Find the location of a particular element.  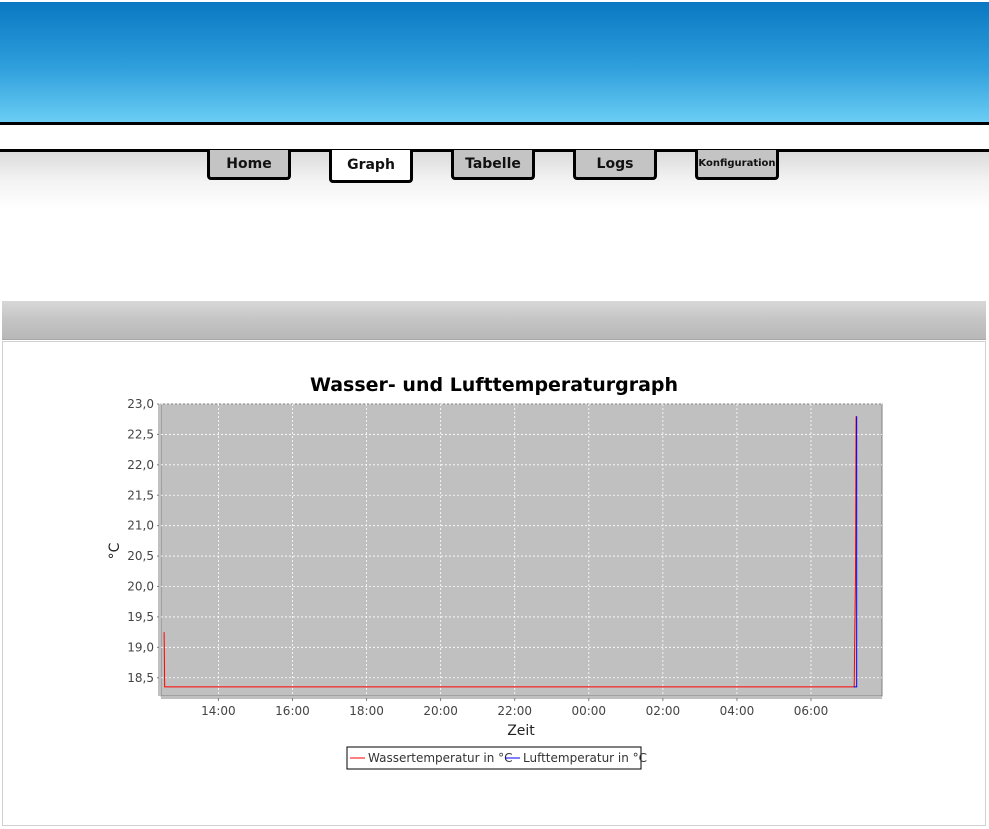

chart-title: Wasser- und Lufttemperaturgraph is located at coordinates (494, 385).